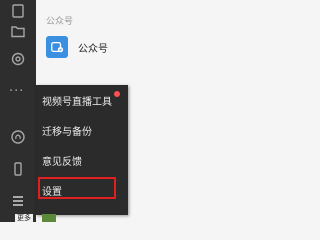 The height and width of the screenshot is (240, 320). Describe the element at coordinates (16, 91) in the screenshot. I see `more-dots-icon: ···` at that location.